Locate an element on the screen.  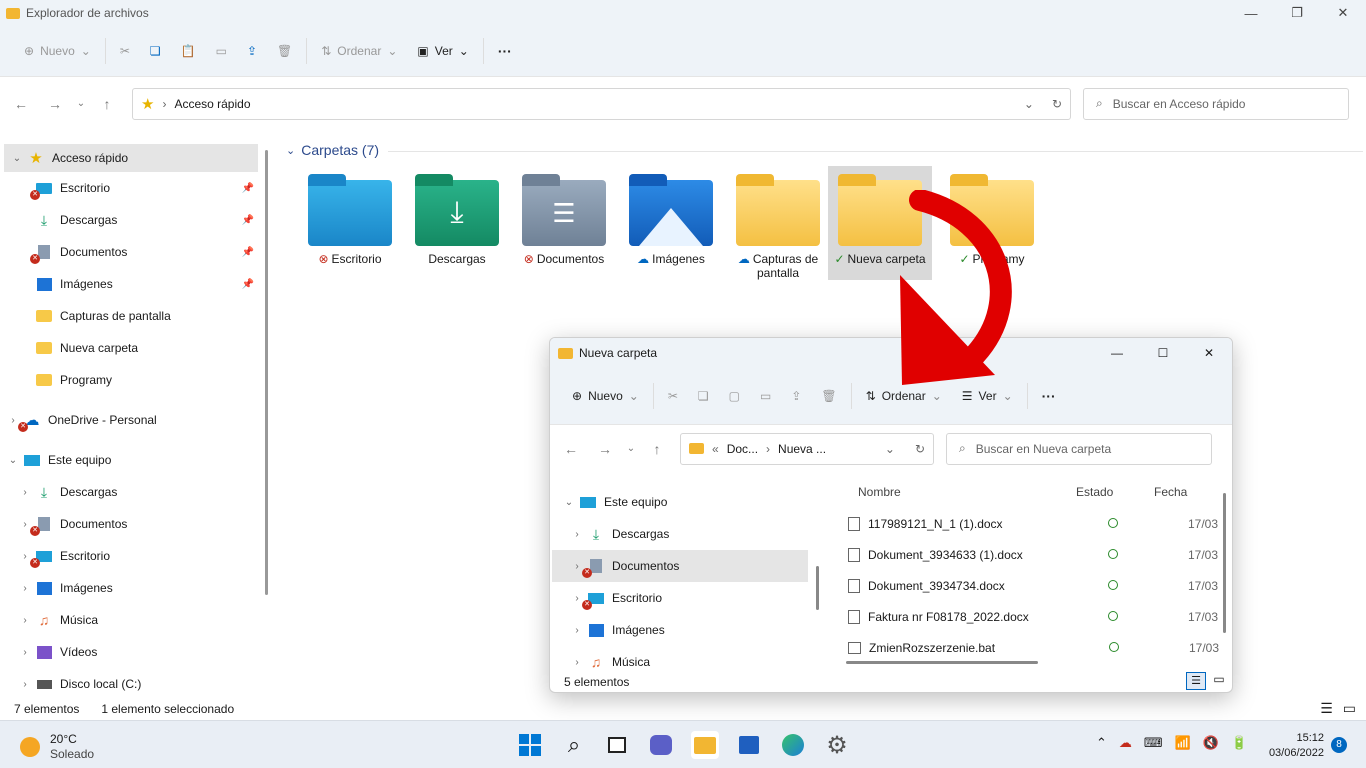
search-taskbar-button: ⌕ is located at coordinates (574, 745).